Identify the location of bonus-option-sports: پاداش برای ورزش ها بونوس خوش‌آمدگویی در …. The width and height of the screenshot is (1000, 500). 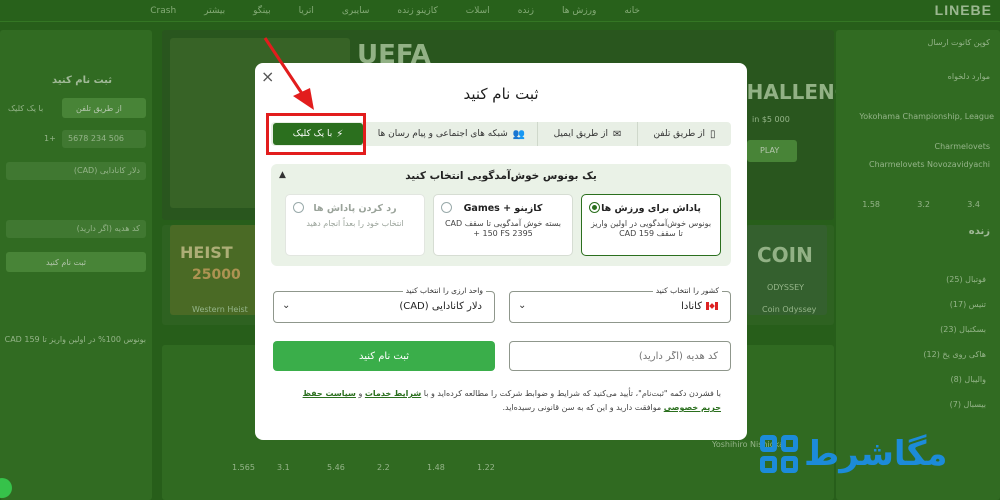
(651, 225).